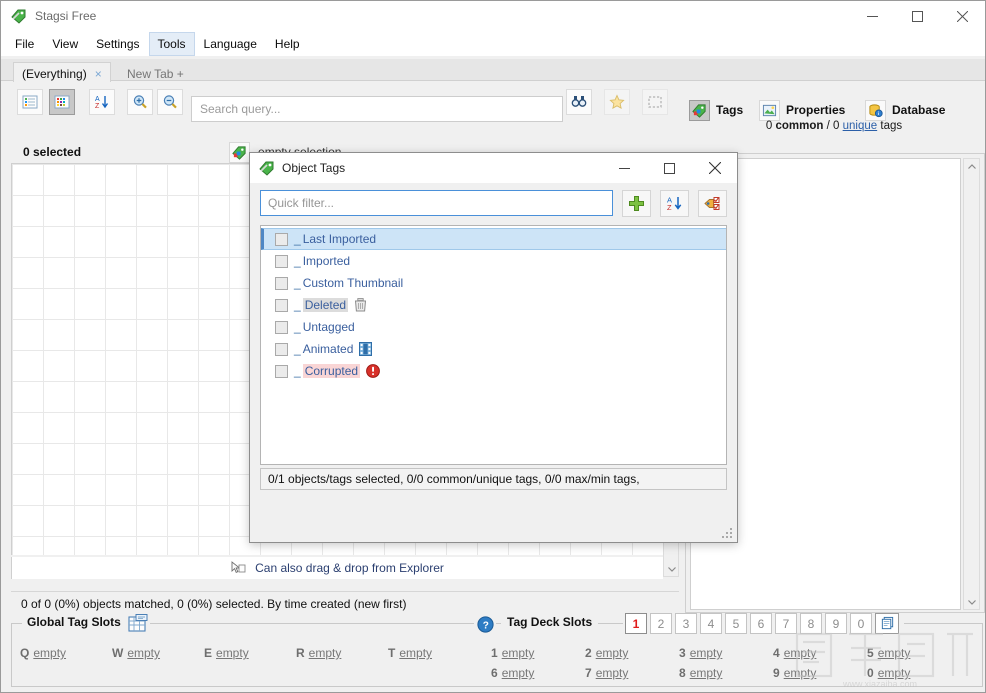 The image size is (986, 693). I want to click on right-panel-scrollbar, so click(971, 384).